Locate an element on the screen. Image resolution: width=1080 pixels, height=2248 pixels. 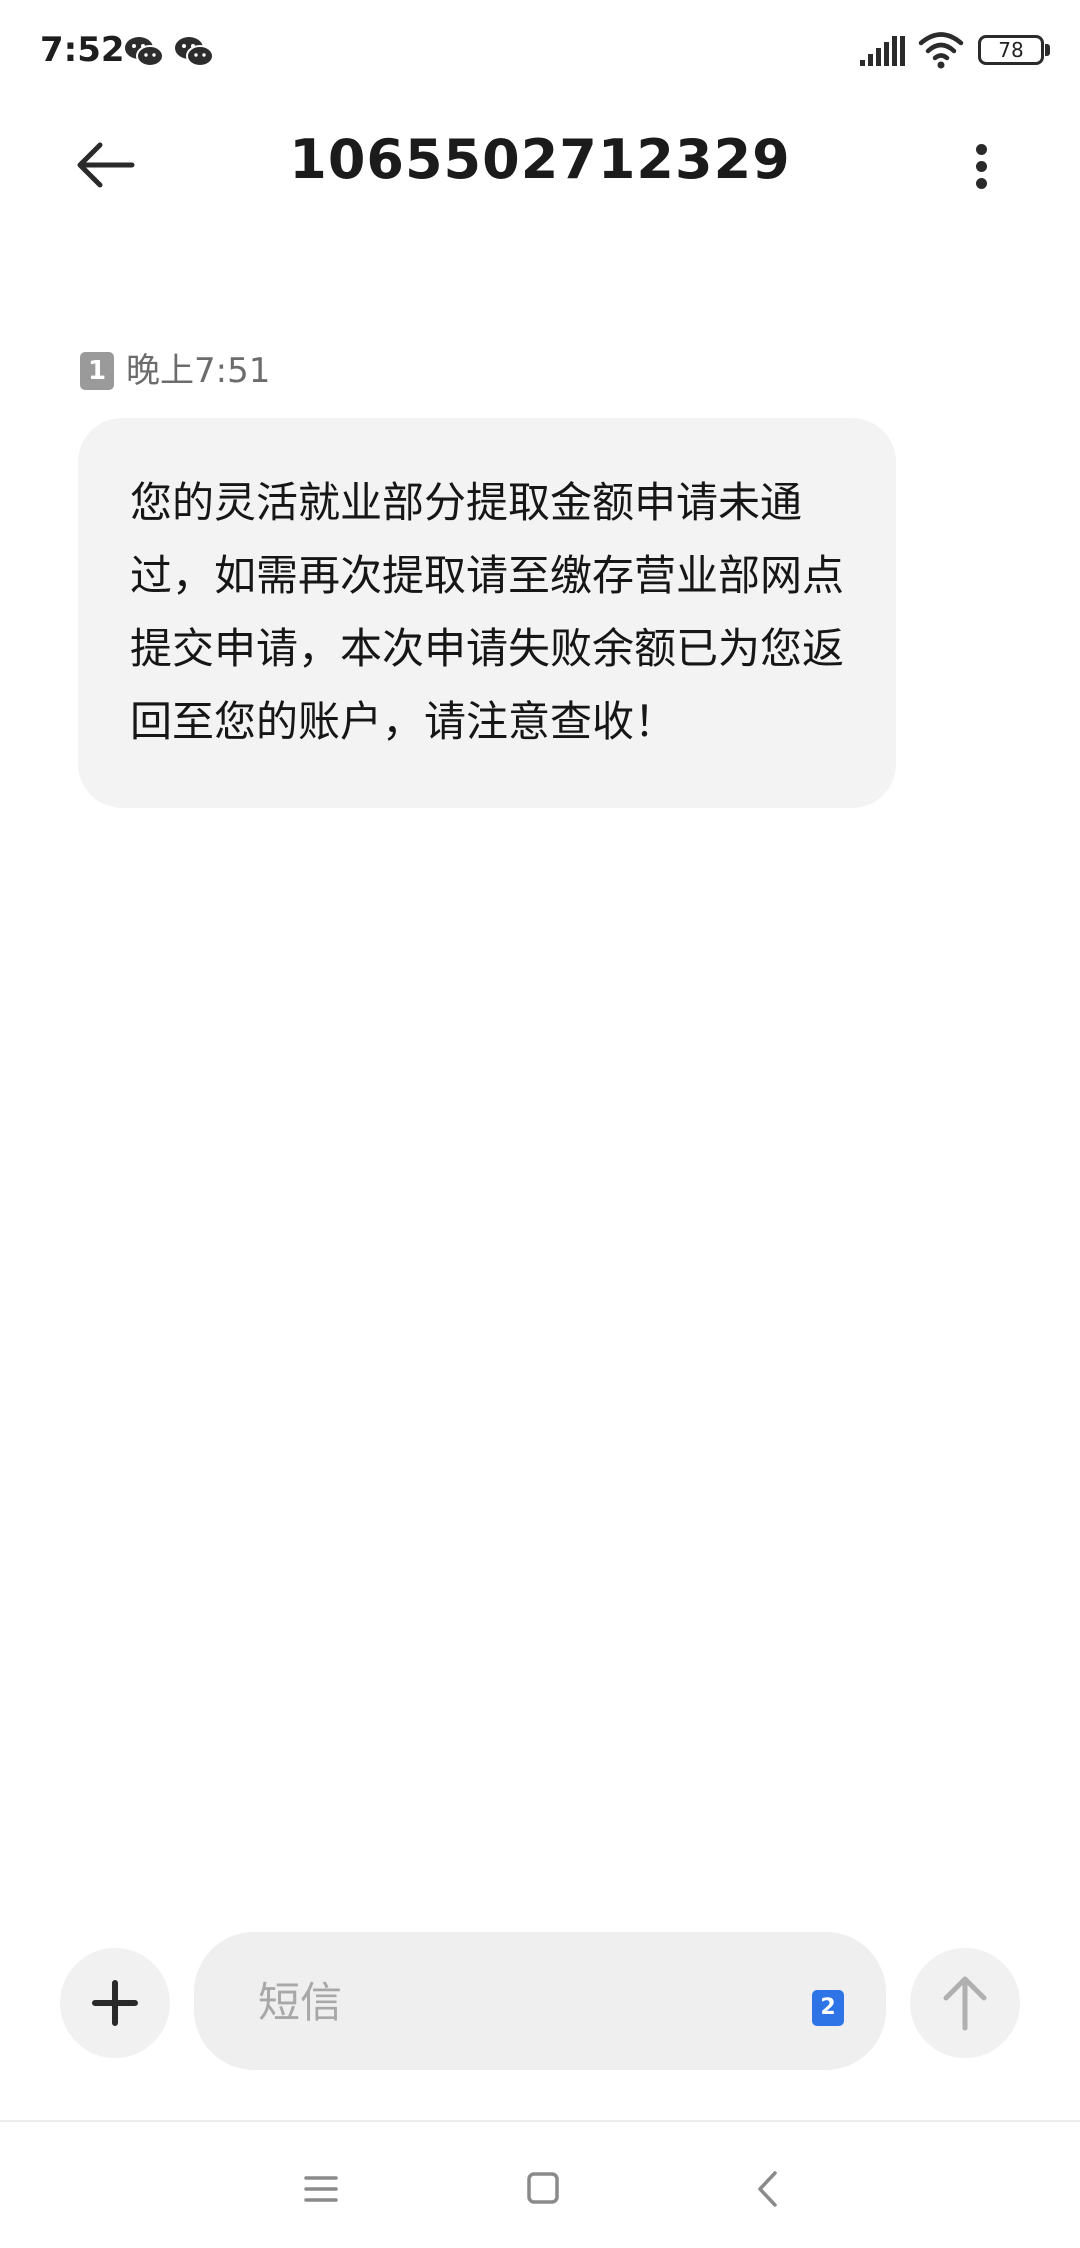
plus-icon is located at coordinates (115, 2003).